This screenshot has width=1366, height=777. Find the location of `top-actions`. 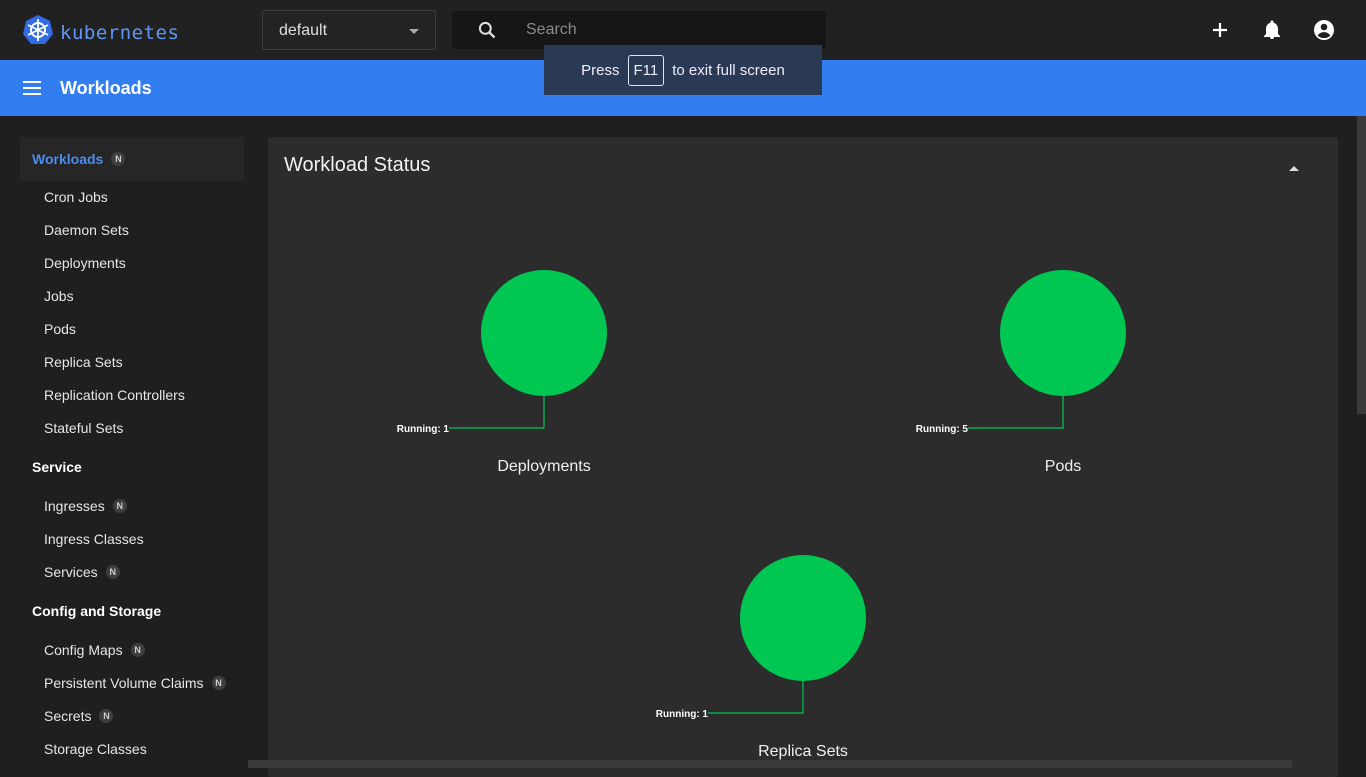

top-actions is located at coordinates (1272, 30).